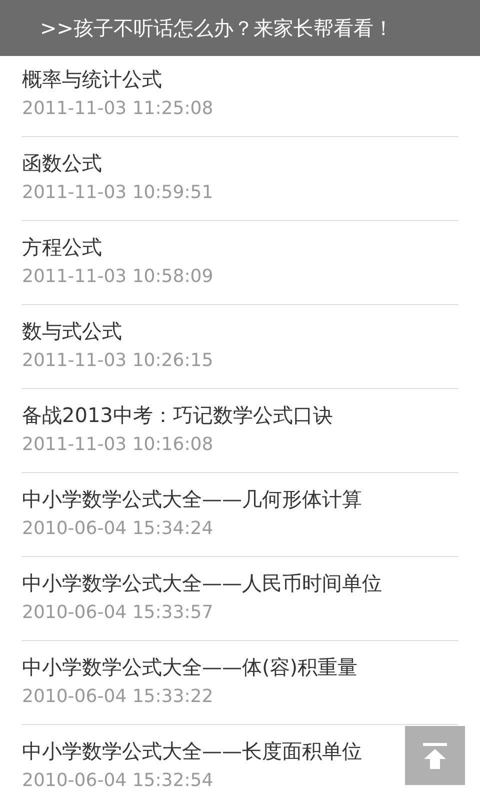 This screenshot has height=800, width=480. Describe the element at coordinates (118, 613) in the screenshot. I see `article-date: 2010-06-04 15:33:57` at that location.